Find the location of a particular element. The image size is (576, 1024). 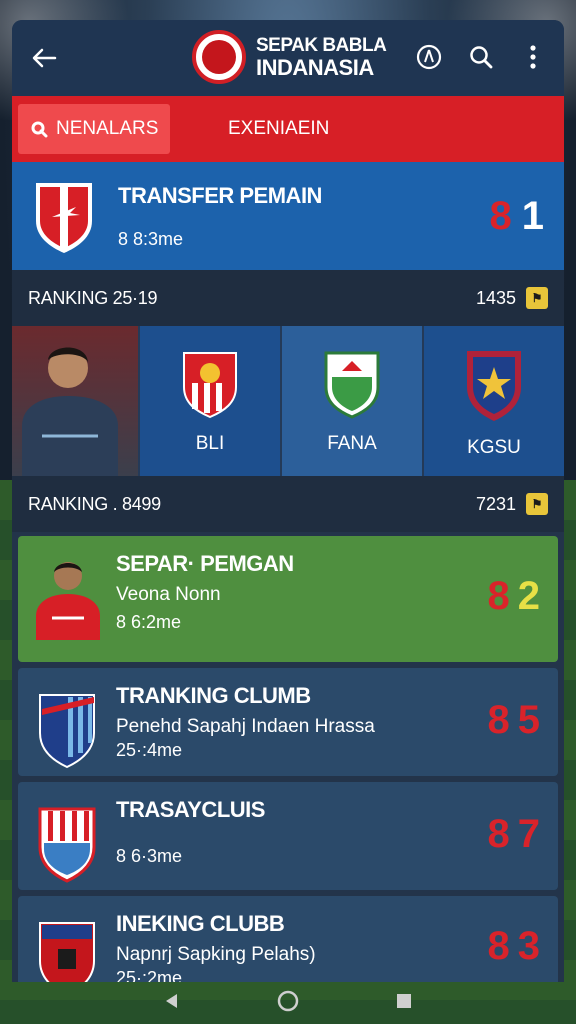

item-title: TRANKING CLUMB is located at coordinates (213, 695).